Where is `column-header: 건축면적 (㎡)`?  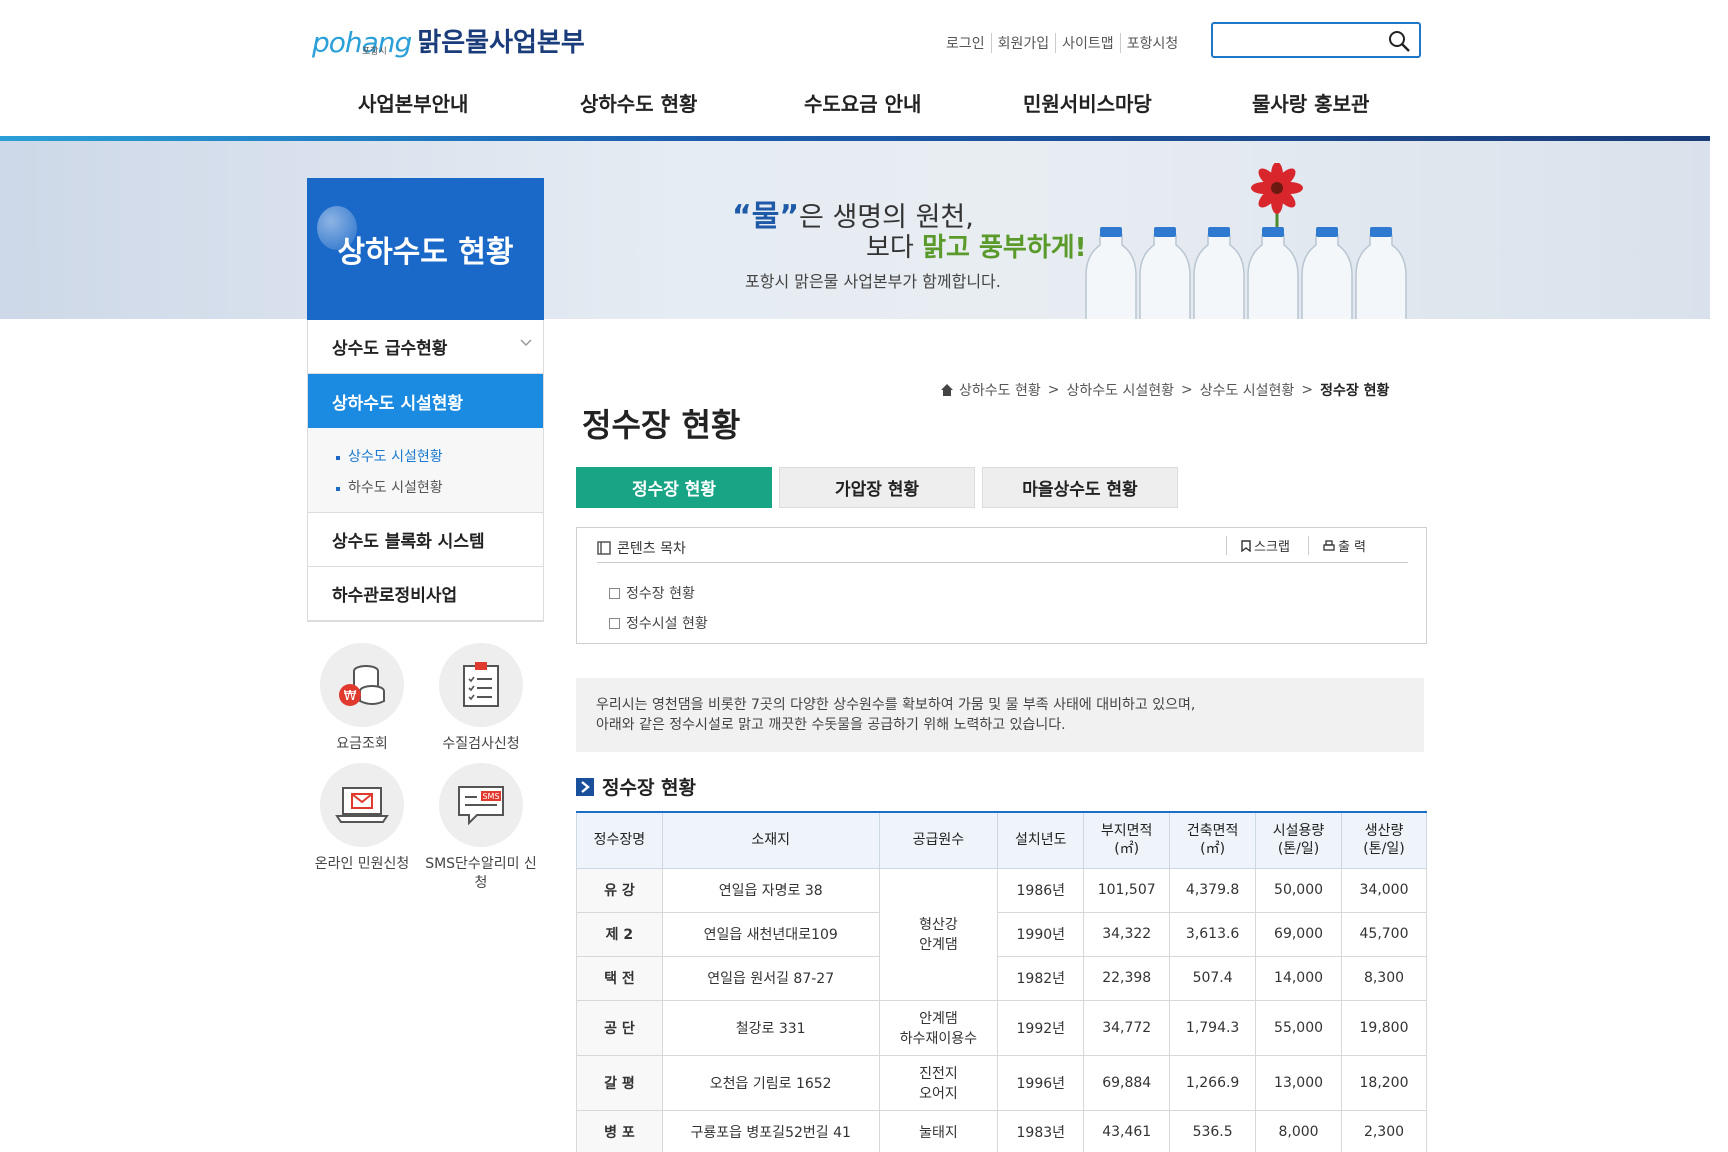 column-header: 건축면적 (㎡) is located at coordinates (1213, 840).